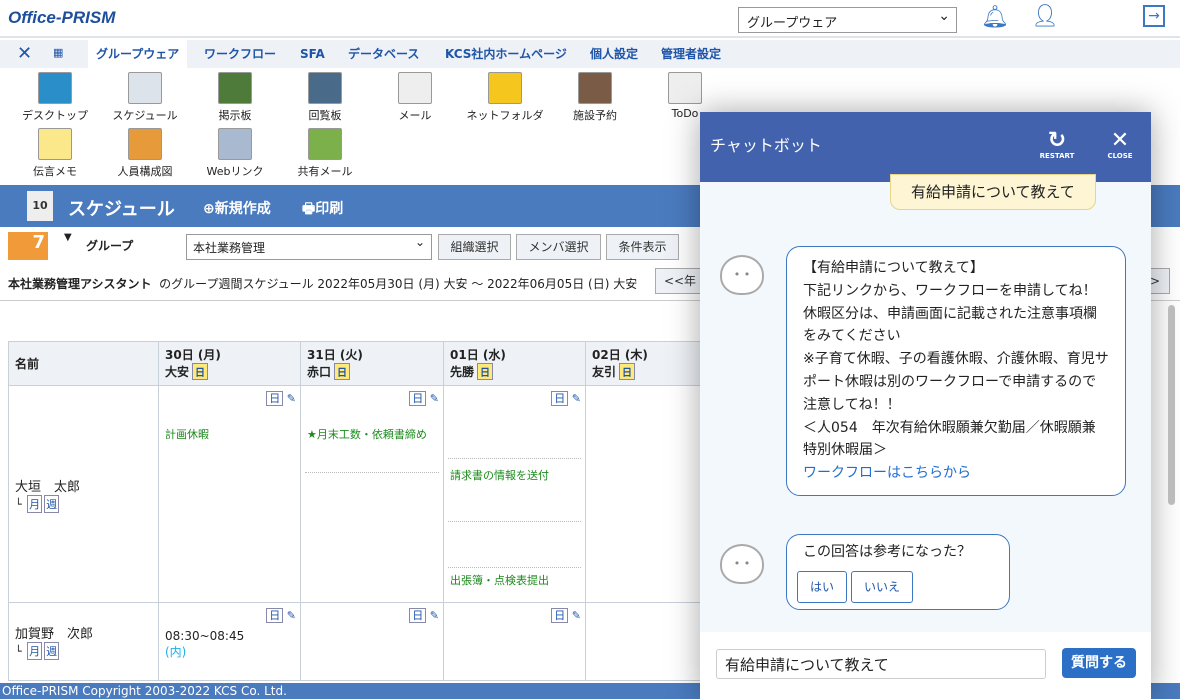 Image resolution: width=1180 pixels, height=699 pixels. What do you see at coordinates (462, 372) in the screenshot?
I see `rokuyo: 先勝` at bounding box center [462, 372].